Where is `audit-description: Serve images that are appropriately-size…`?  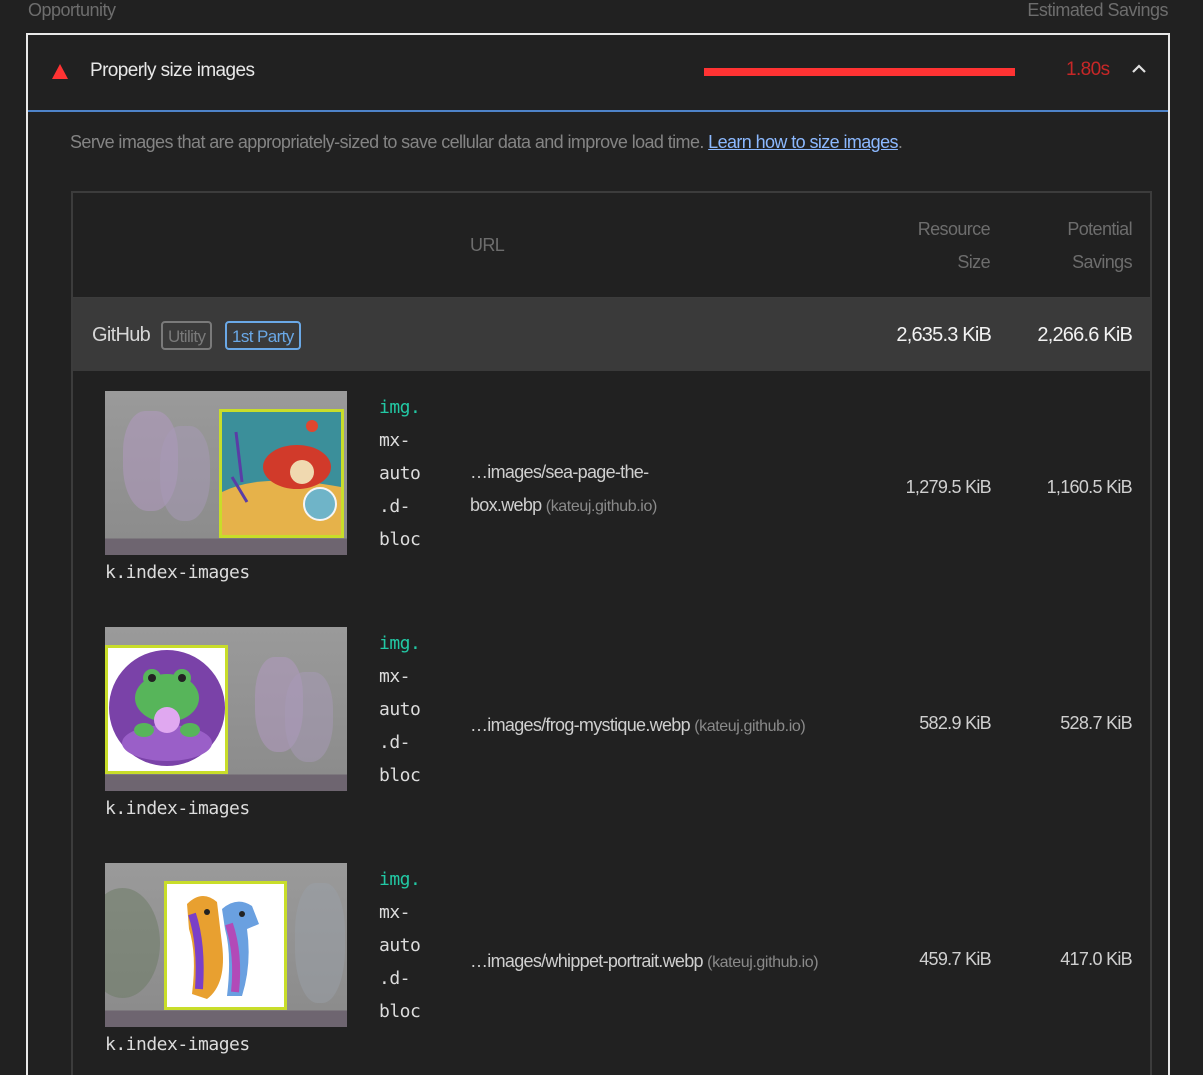
audit-description: Serve images that are appropriately-size… is located at coordinates (486, 142).